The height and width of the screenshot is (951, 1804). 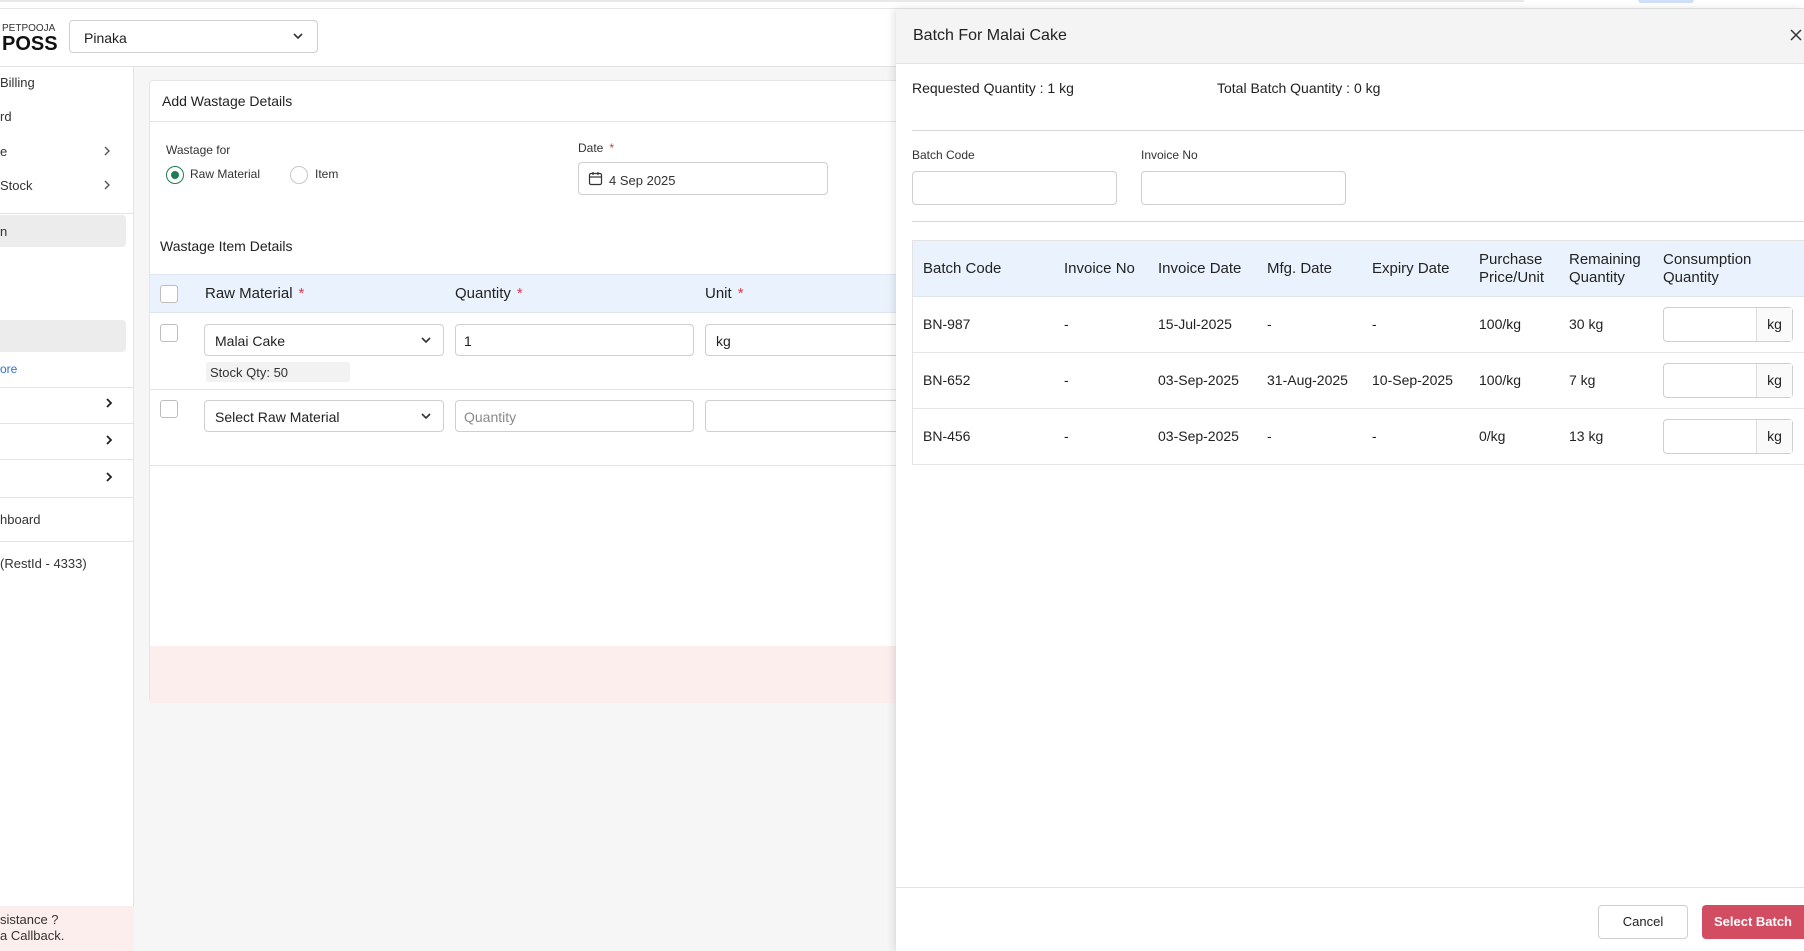 What do you see at coordinates (902, 4) in the screenshot?
I see `browser-top-strip` at bounding box center [902, 4].